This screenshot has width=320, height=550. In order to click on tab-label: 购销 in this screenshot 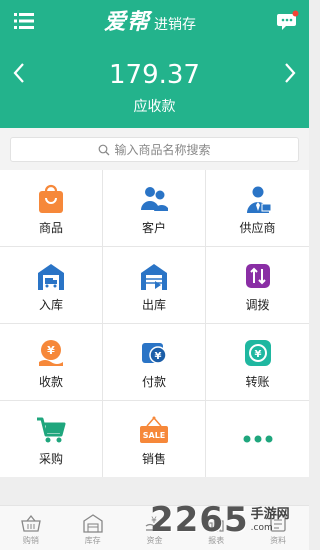, I will do `click(30, 540)`.